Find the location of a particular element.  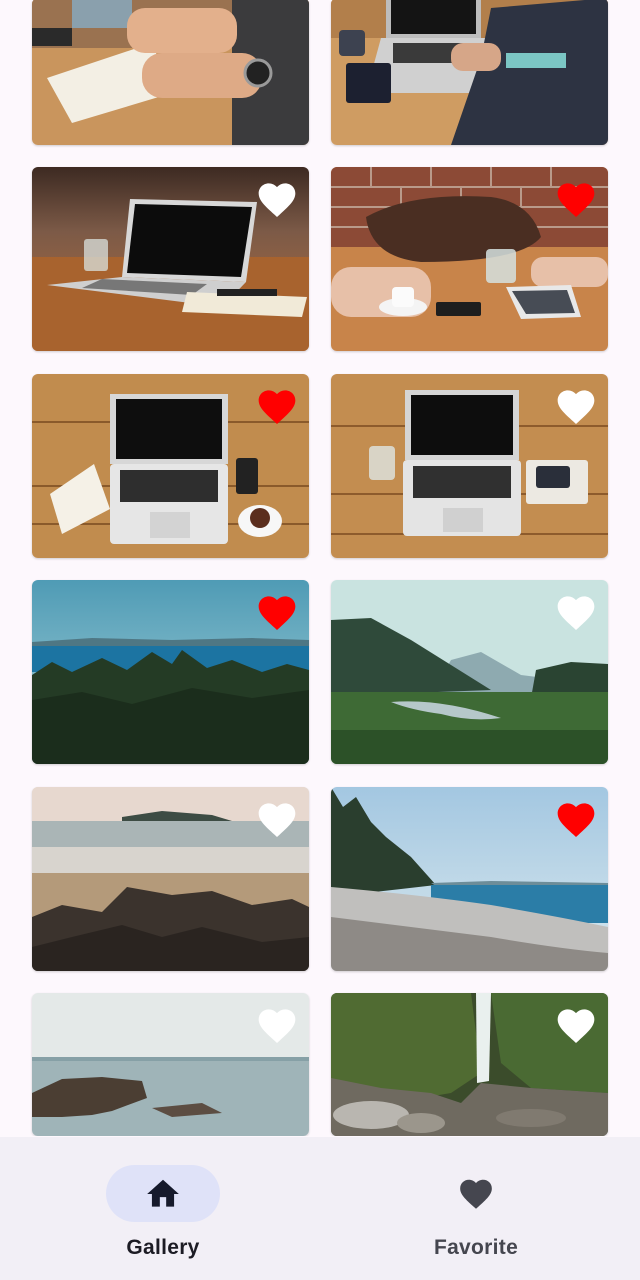

nav-label-gallery: Gallery is located at coordinates (163, 1247).